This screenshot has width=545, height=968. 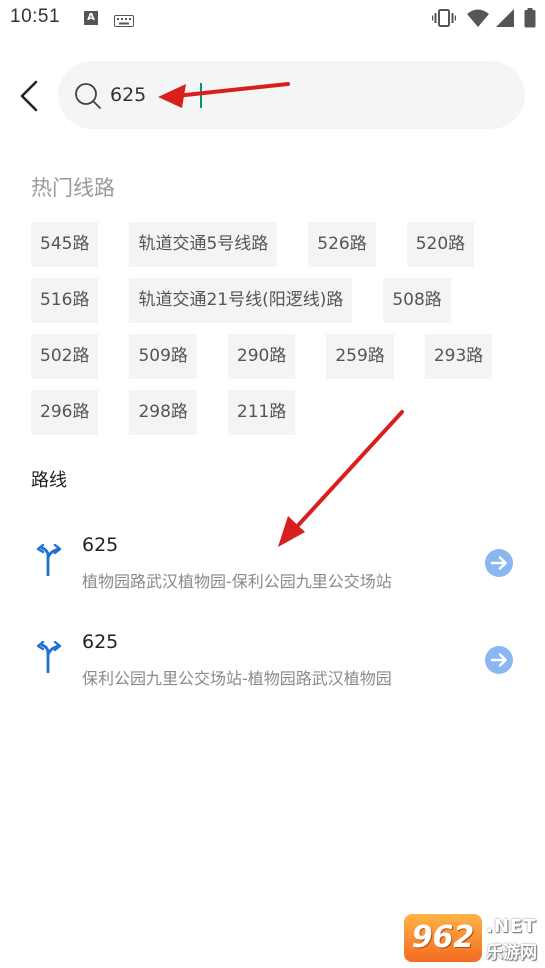 What do you see at coordinates (511, 953) in the screenshot?
I see `watermark-cn: 乐游网` at bounding box center [511, 953].